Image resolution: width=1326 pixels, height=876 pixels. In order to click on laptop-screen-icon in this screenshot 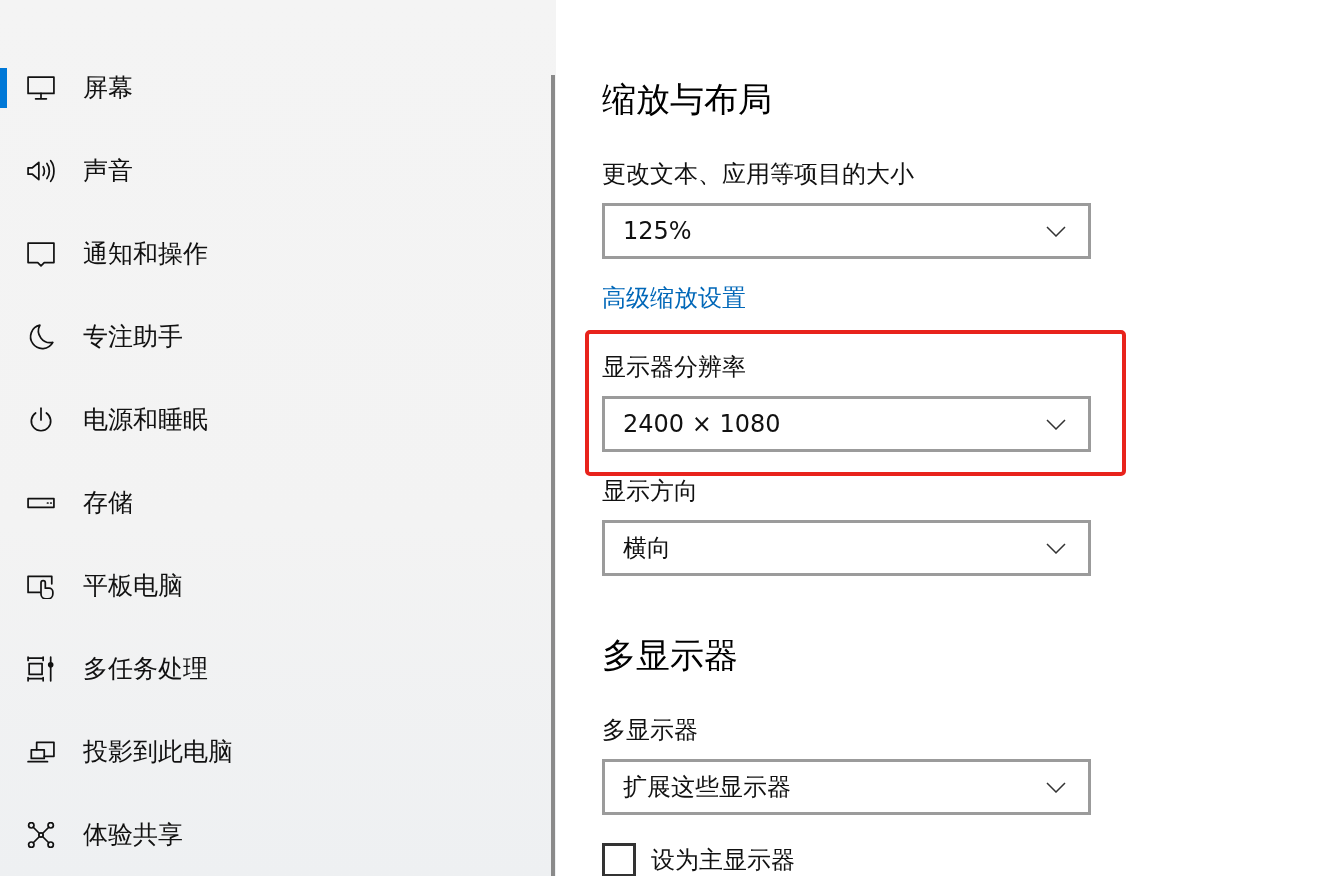, I will do `click(41, 751)`.